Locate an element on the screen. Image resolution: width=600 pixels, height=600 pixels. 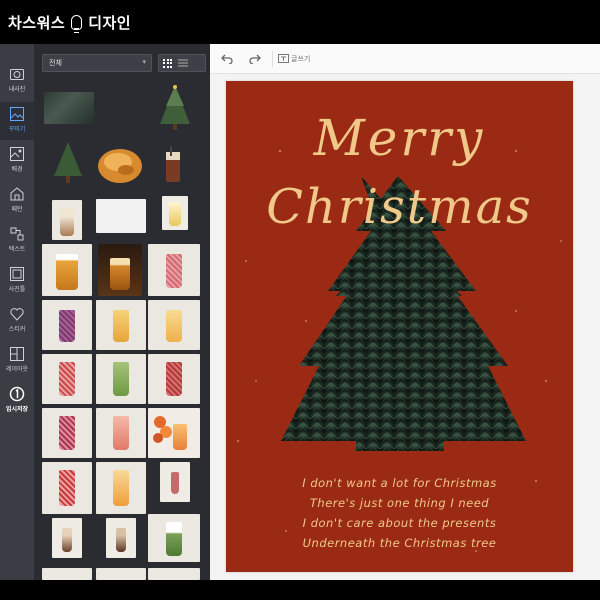
text-box-icon is located at coordinates (283, 58).